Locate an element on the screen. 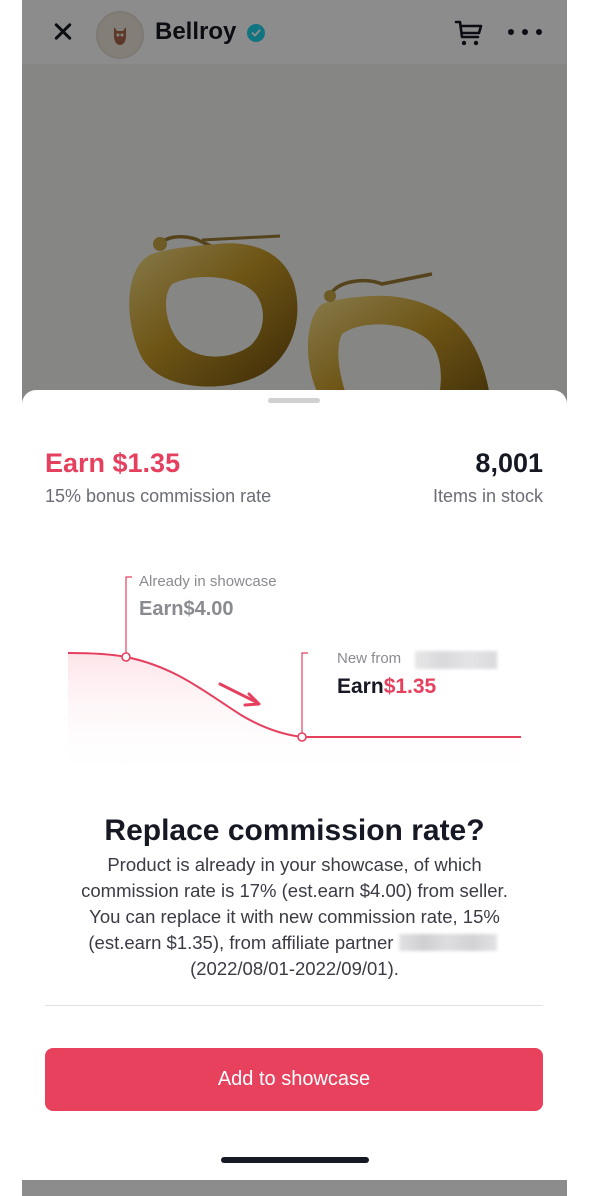  commission-curve is located at coordinates (294, 678).